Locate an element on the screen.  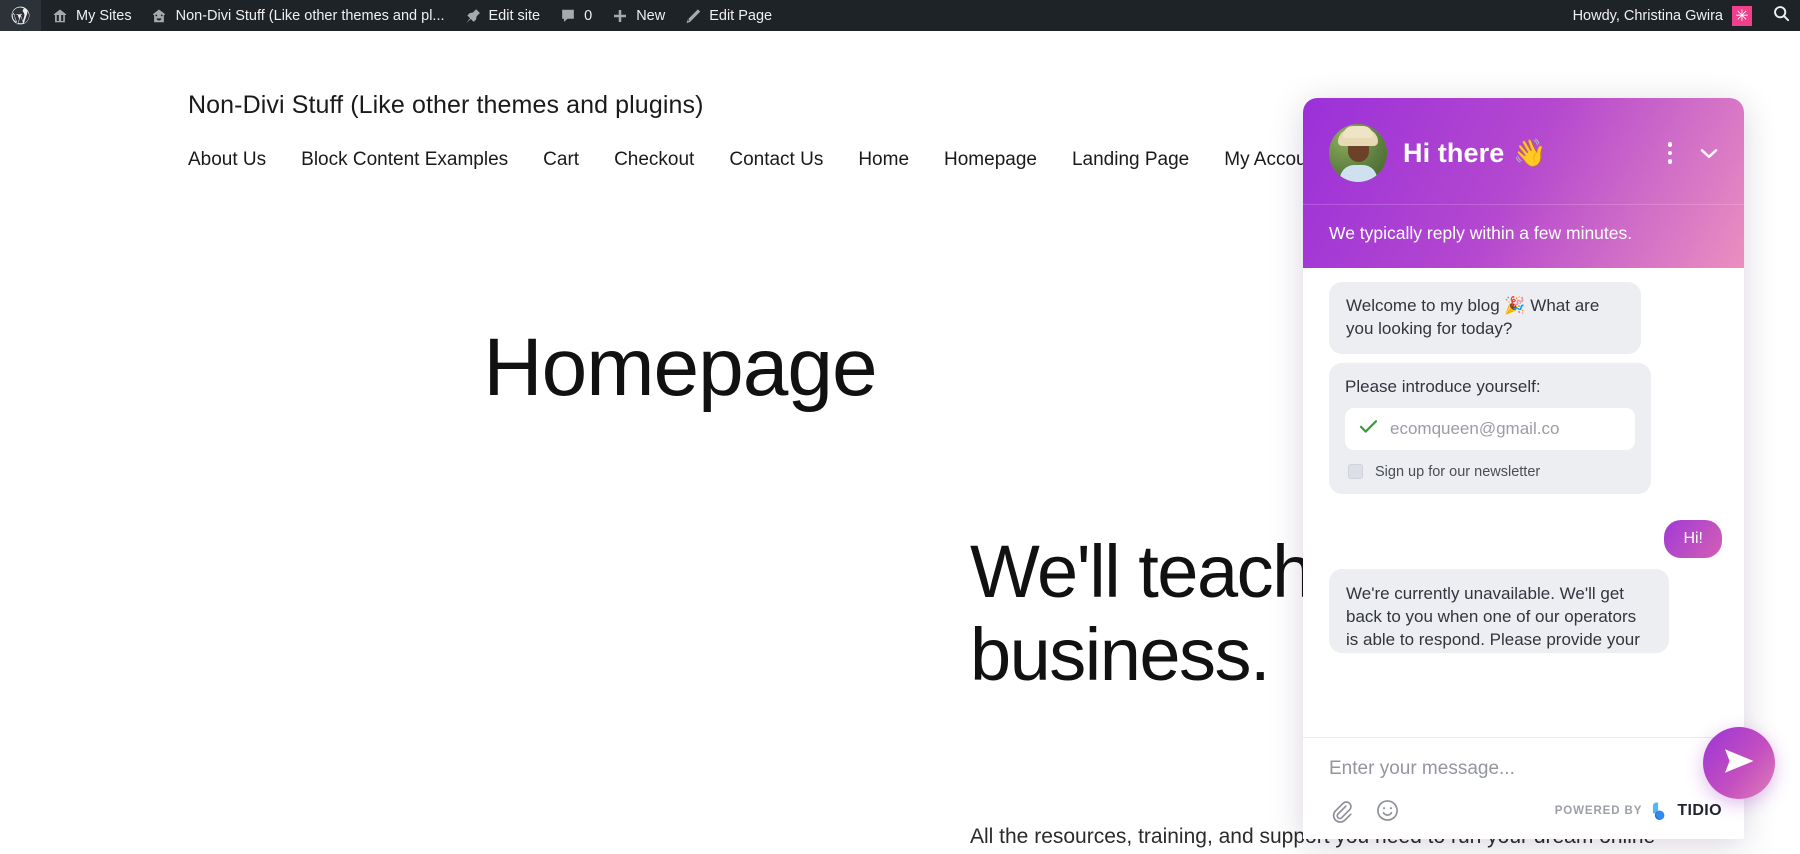
admin-bar-item-wp-logo is located at coordinates (20, 15).